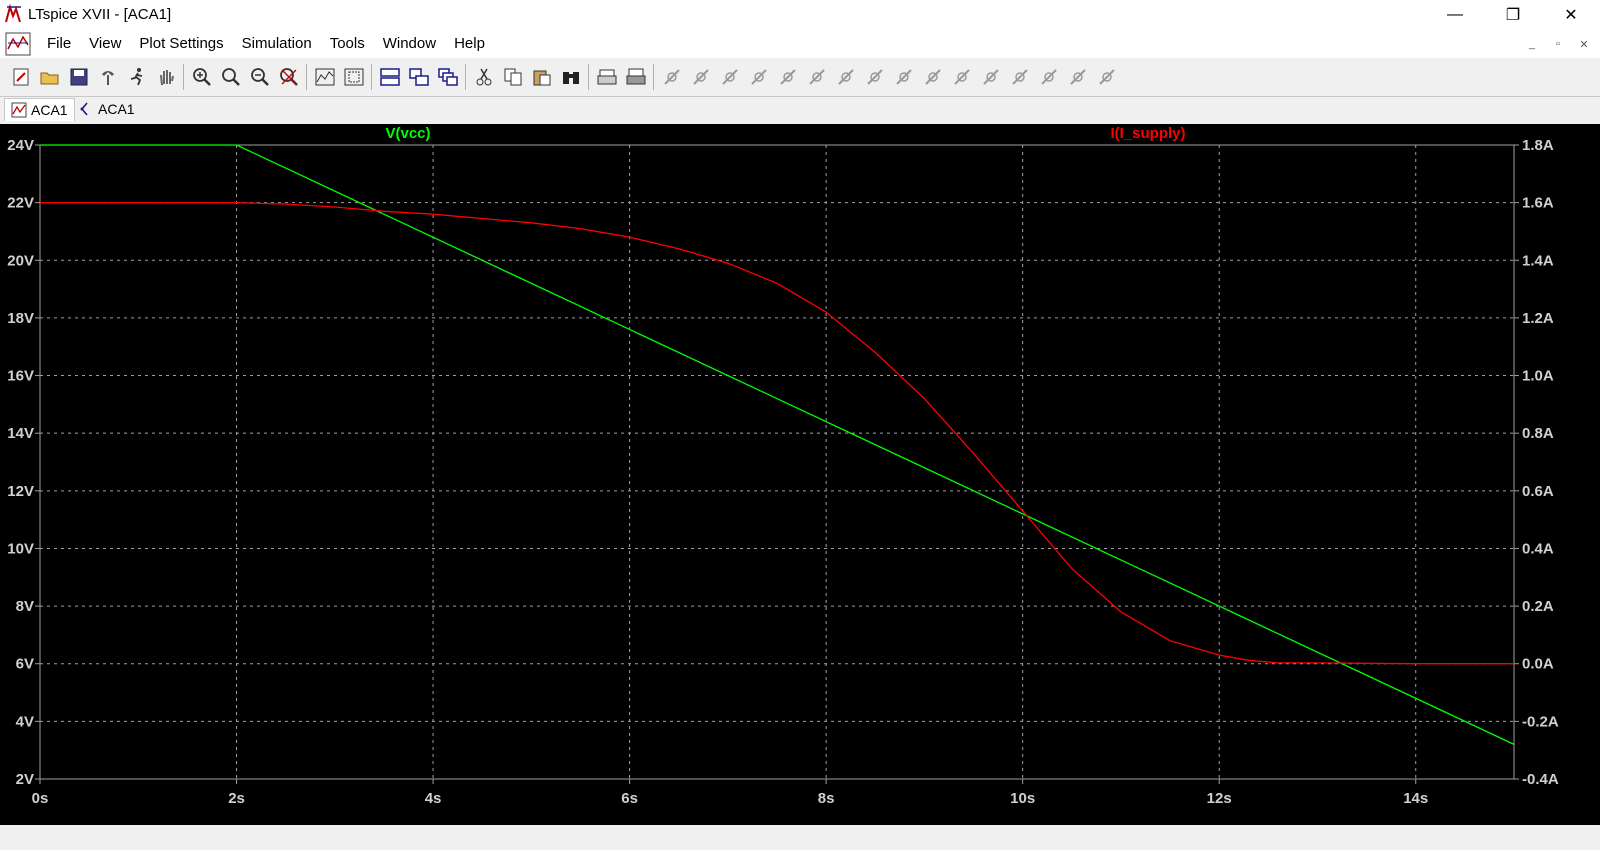 Image resolution: width=1600 pixels, height=850 pixels. Describe the element at coordinates (629, 798) in the screenshot. I see `x-tick-label: 6s` at that location.